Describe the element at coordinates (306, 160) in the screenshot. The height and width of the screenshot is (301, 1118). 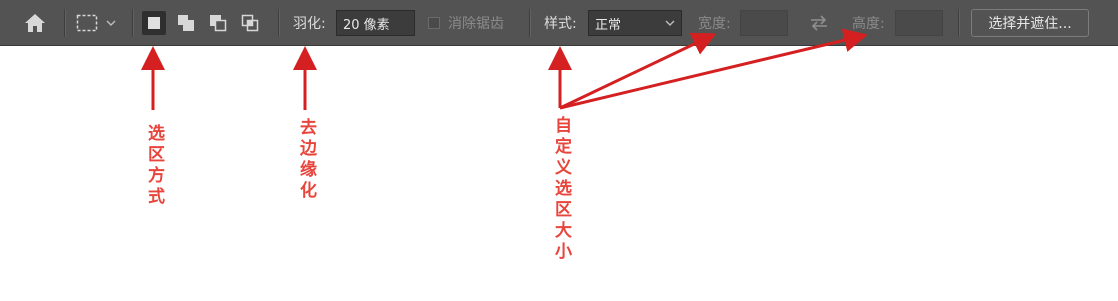
I see `annotation-feather: 去边缘化` at that location.